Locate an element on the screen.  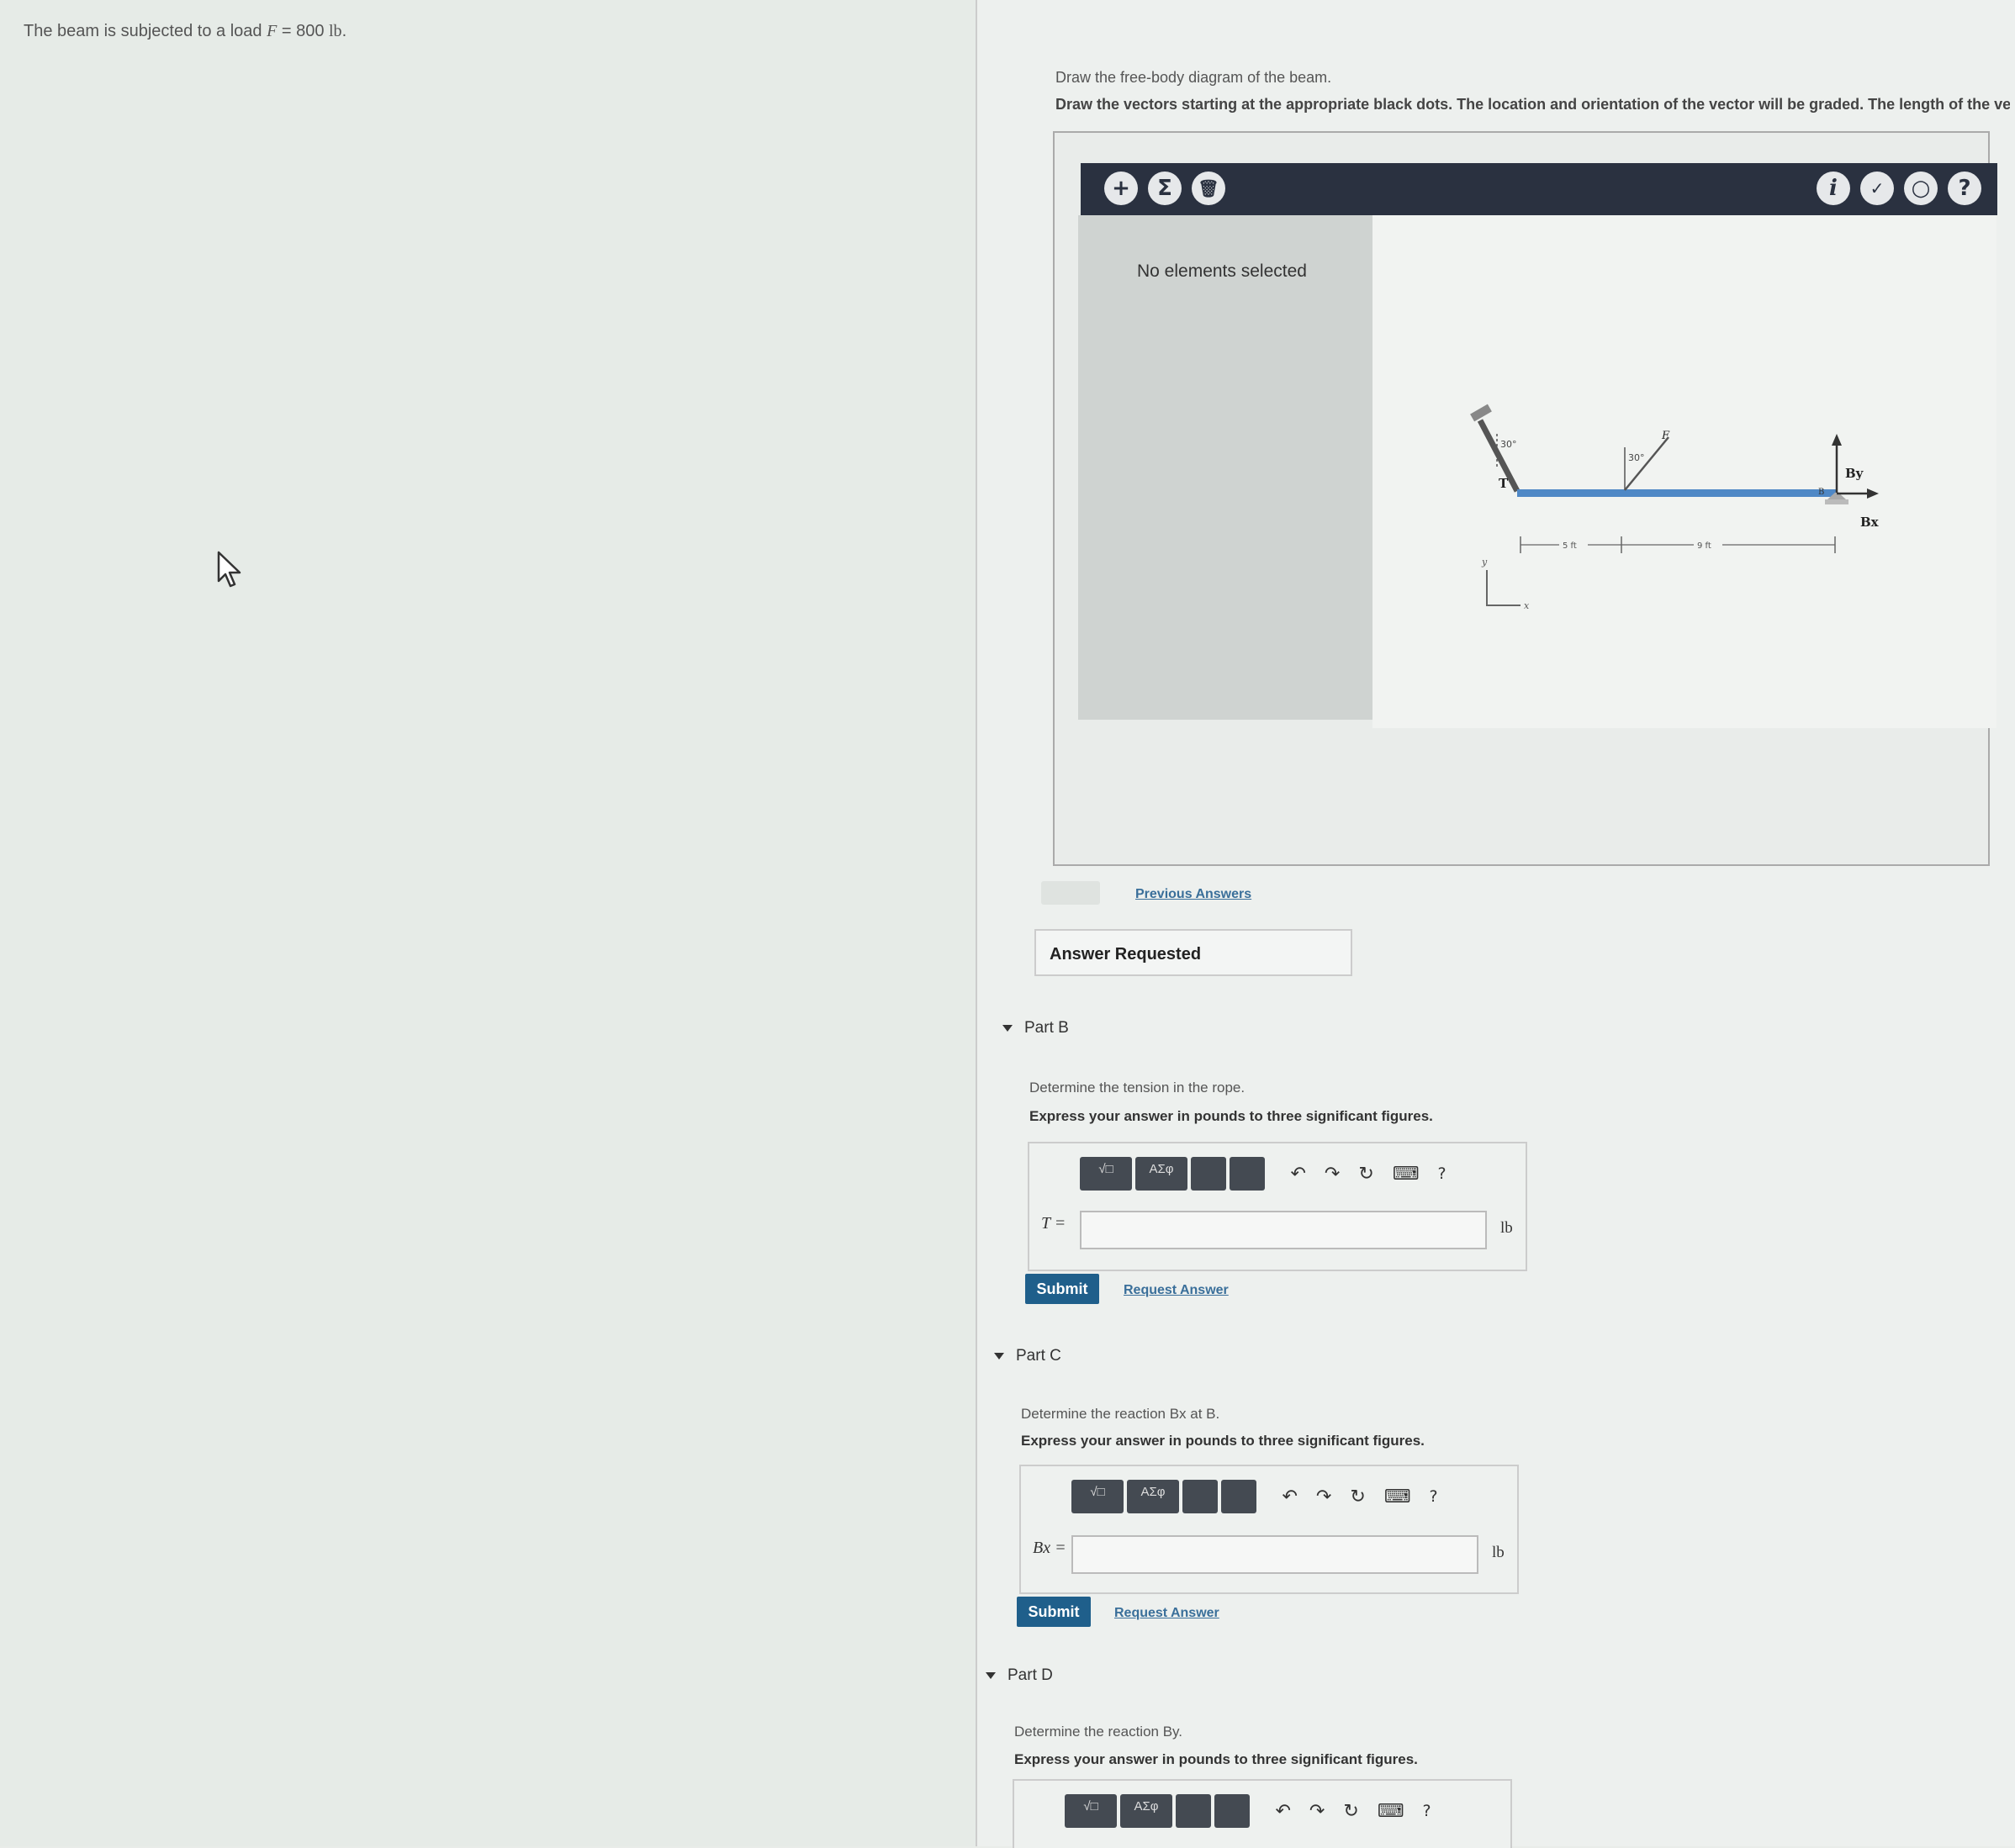
y-axis-label: y is located at coordinates (1484, 563).